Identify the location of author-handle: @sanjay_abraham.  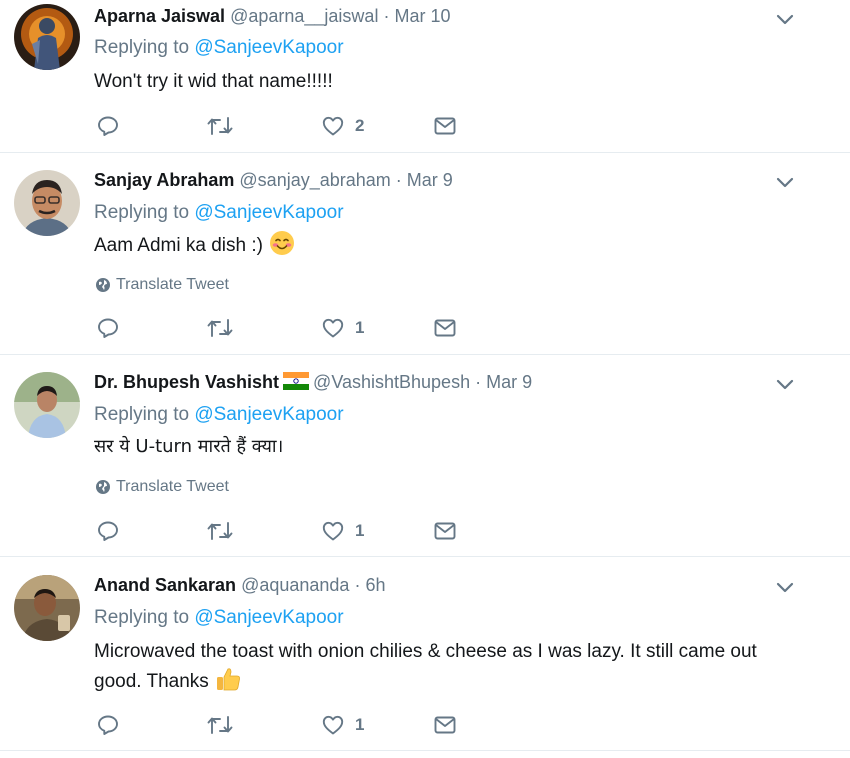
(314, 180).